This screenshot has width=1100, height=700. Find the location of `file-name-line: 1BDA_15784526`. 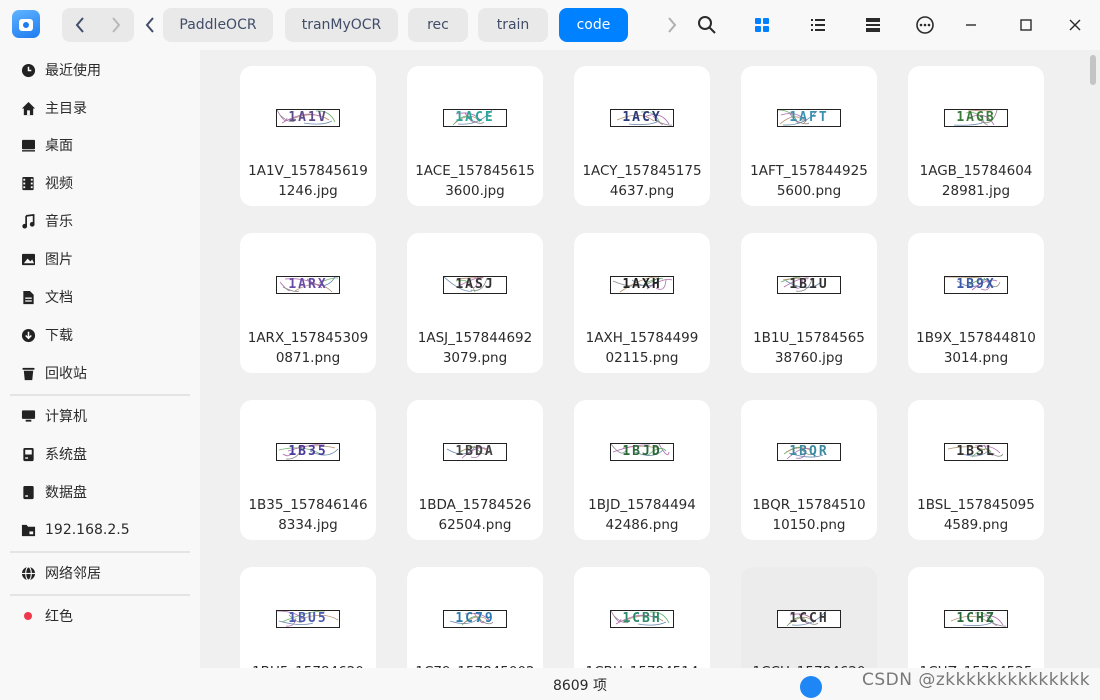

file-name-line: 1BDA_15784526 is located at coordinates (475, 505).